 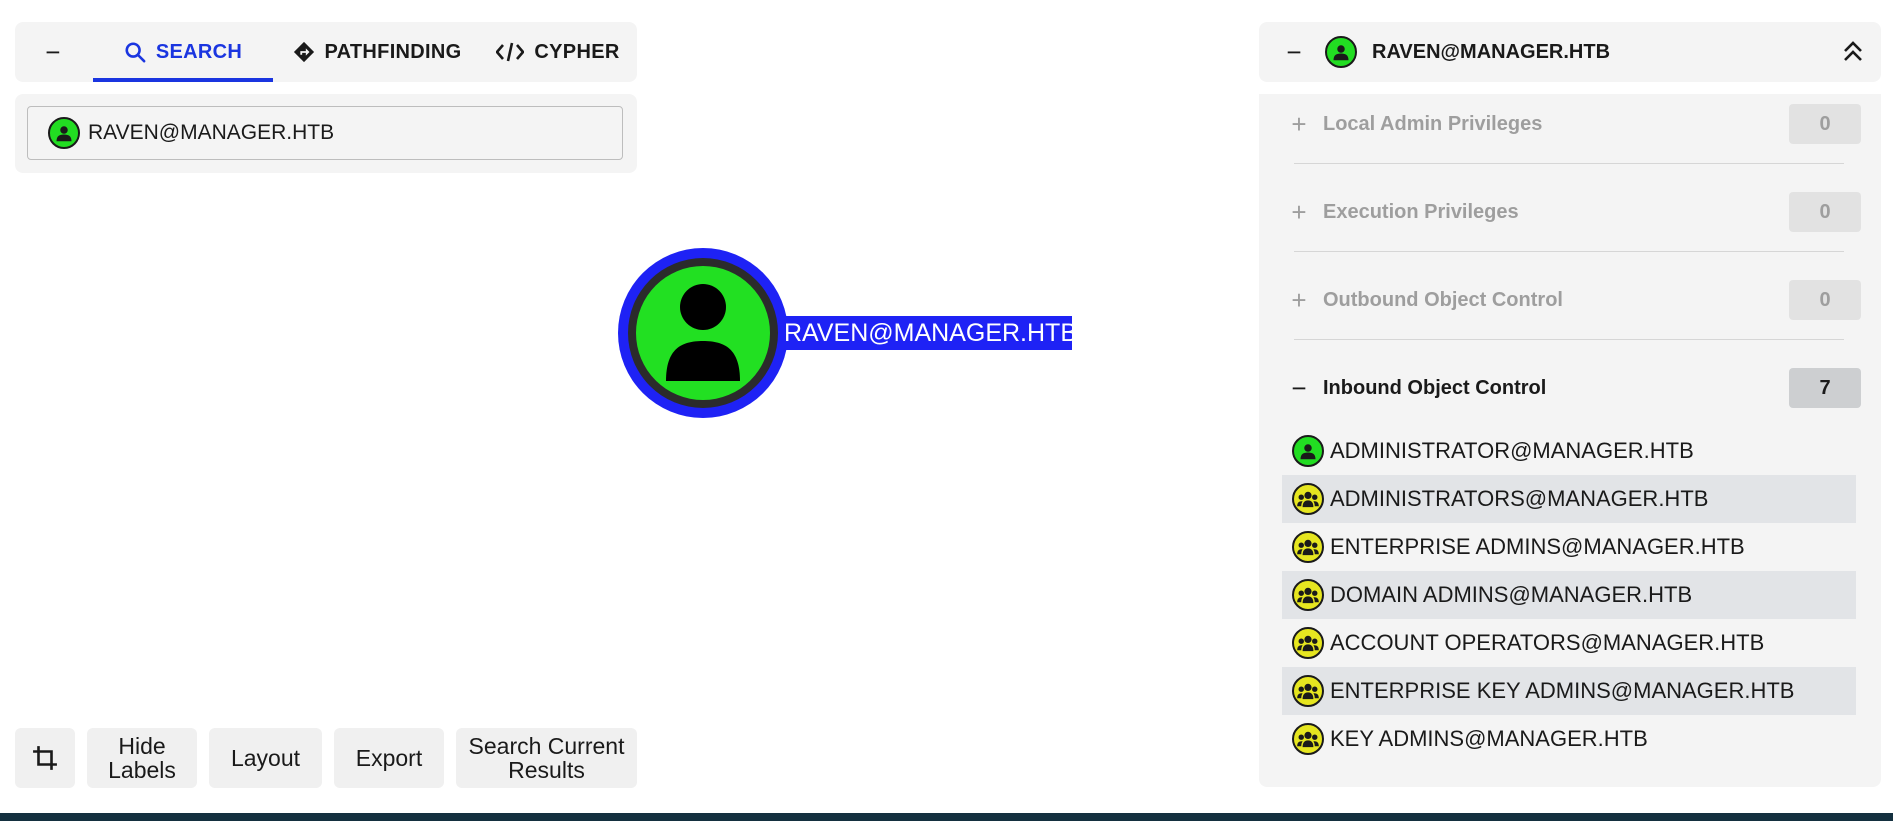 What do you see at coordinates (1511, 594) in the screenshot?
I see `list-item-label: DOMAIN ADMINS@MANAGER.HTB` at bounding box center [1511, 594].